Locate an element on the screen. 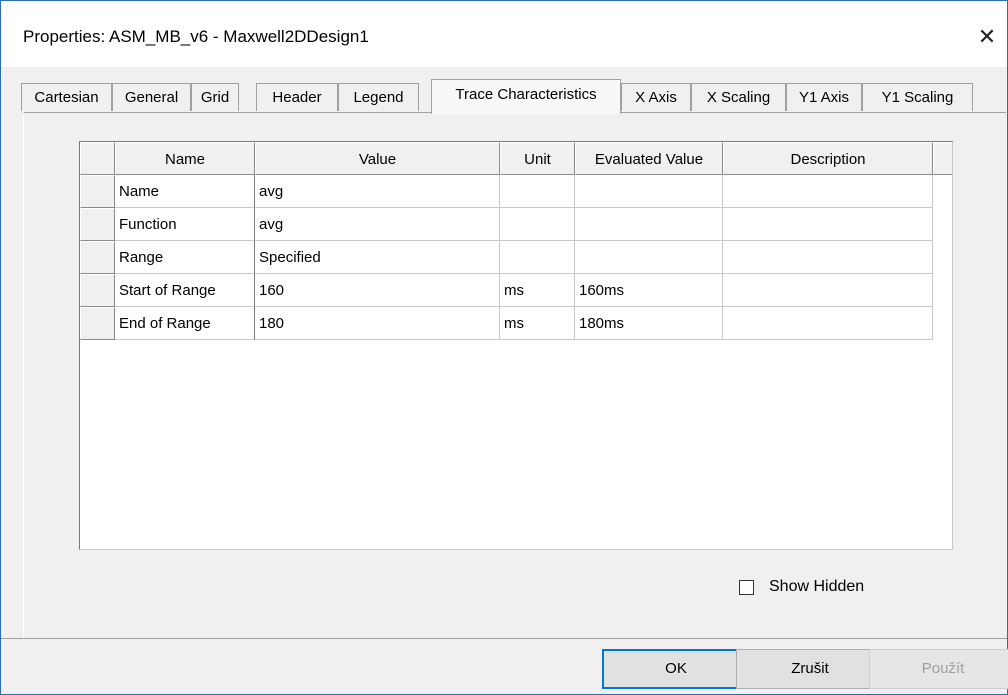  column-header-unit: Unit is located at coordinates (537, 158).